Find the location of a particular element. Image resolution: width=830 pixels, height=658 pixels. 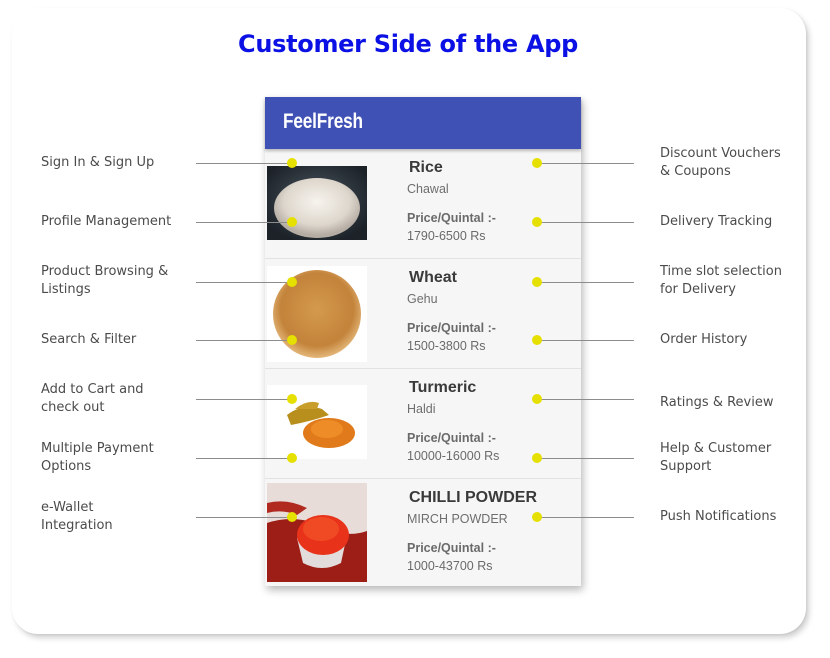

app-brand: FeelFresh is located at coordinates (323, 121).